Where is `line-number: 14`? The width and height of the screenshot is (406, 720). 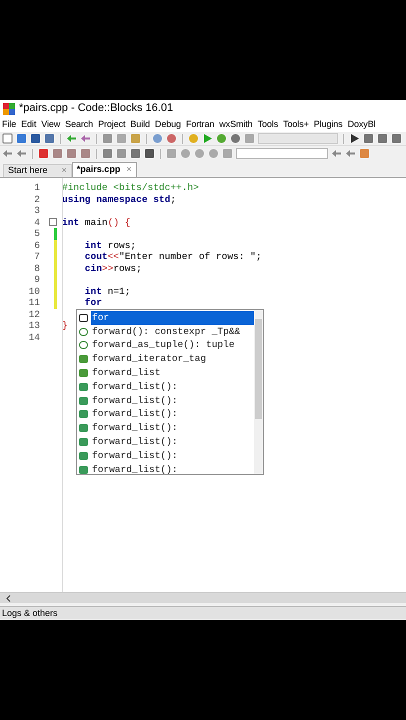 line-number: 14 is located at coordinates (34, 337).